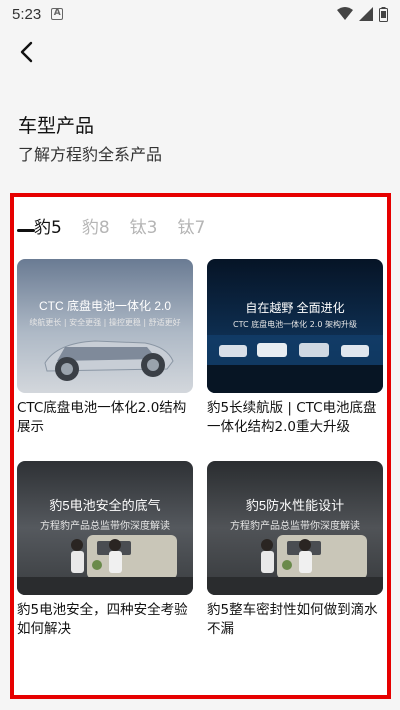  Describe the element at coordinates (105, 528) in the screenshot. I see `video-thumbnail: 豹5电池安全的底气 方程豹产品总监带你深度解读` at that location.